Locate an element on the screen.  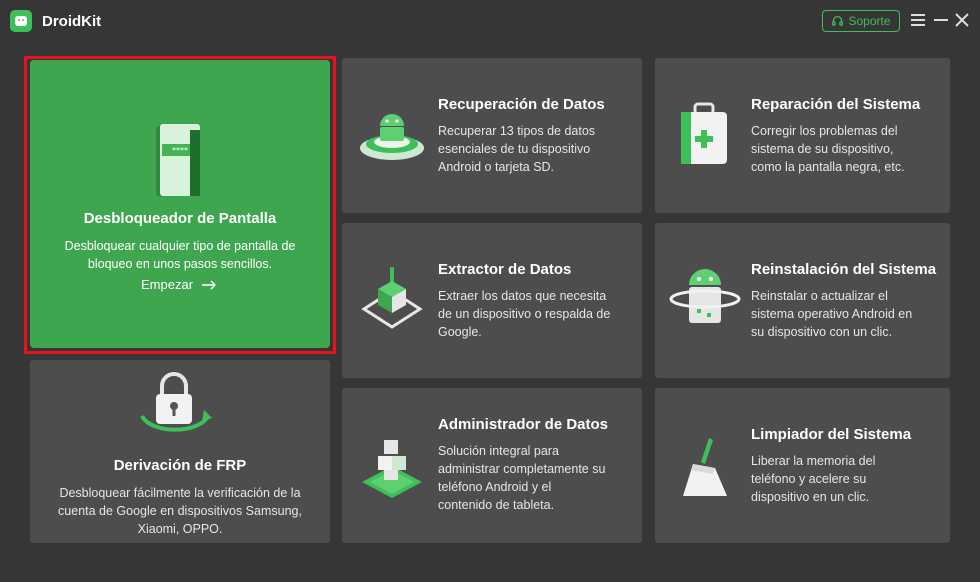
droidkit-logo-icon is located at coordinates (21, 21).